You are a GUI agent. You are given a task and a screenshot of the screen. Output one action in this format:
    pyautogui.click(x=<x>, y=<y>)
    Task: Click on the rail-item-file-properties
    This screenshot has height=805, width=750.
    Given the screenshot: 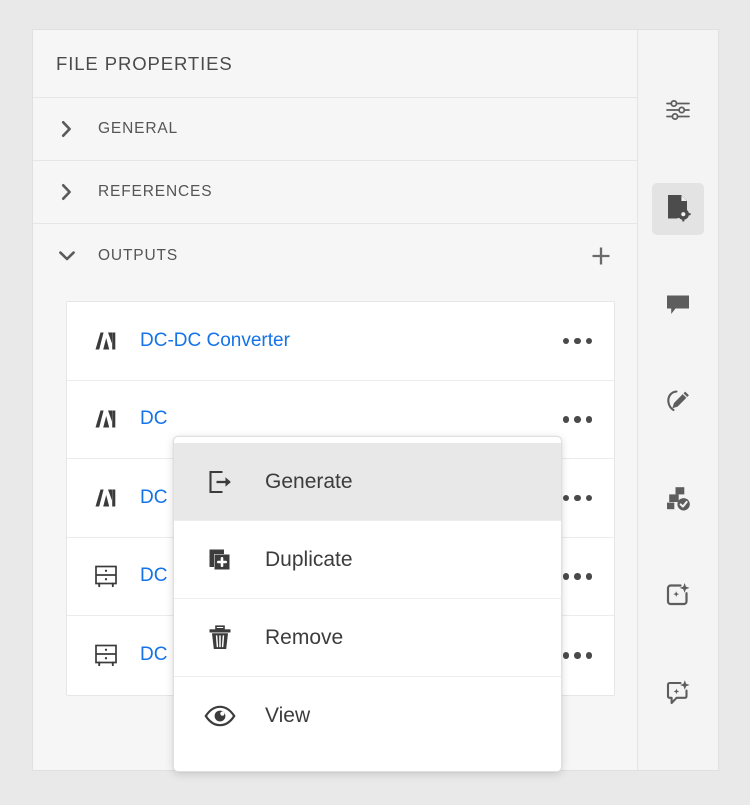 What is the action you would take?
    pyautogui.click(x=678, y=209)
    